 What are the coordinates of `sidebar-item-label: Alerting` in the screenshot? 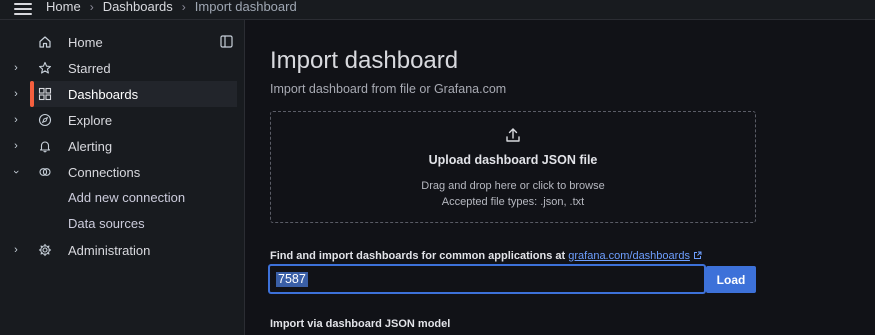 It's located at (90, 146).